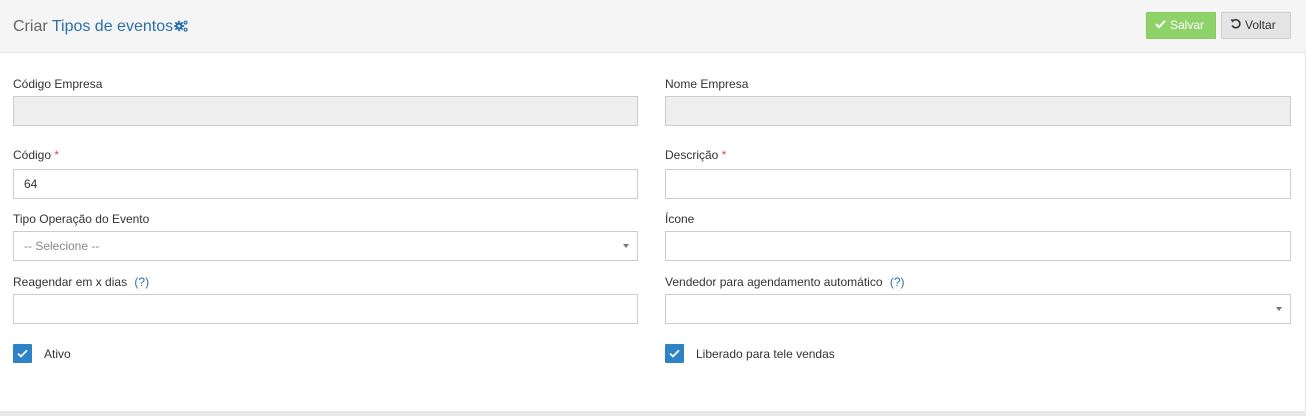  I want to click on page-header: Criar Tipos de eventos Salvar Voltar, so click(653, 26).